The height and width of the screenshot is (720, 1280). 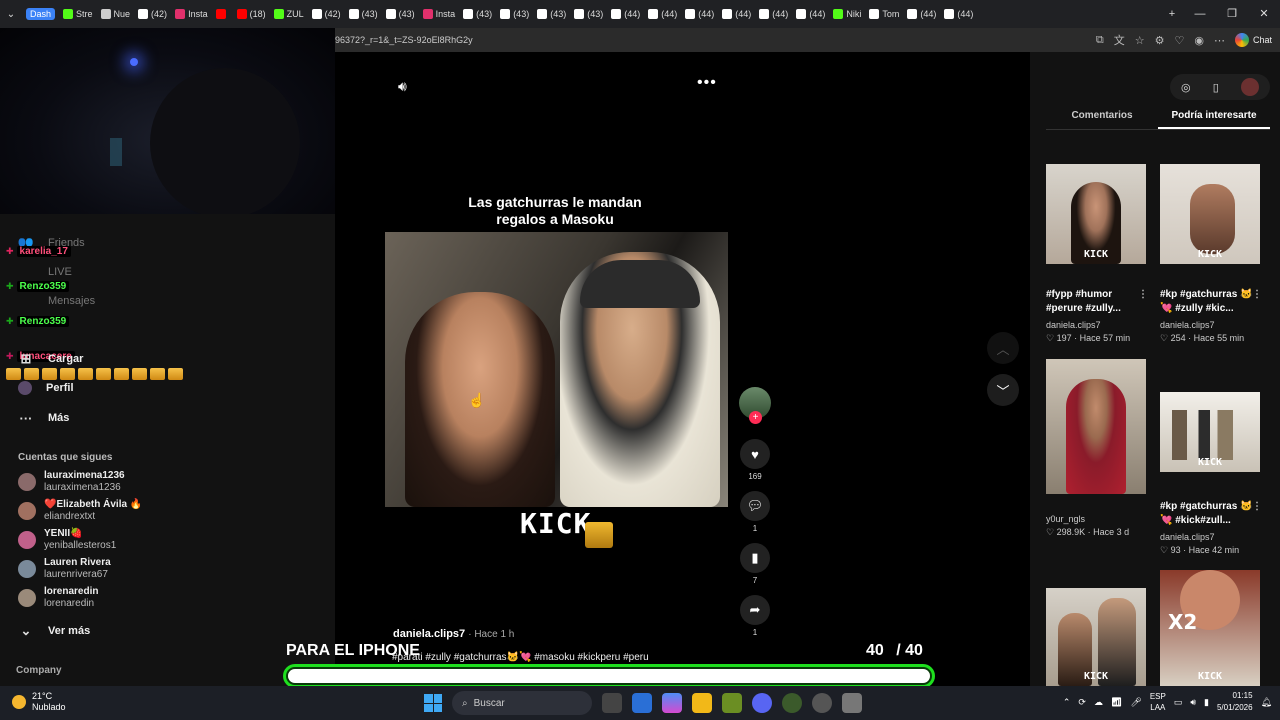 I want to click on save-button: ▮ 7, so click(x=755, y=564).